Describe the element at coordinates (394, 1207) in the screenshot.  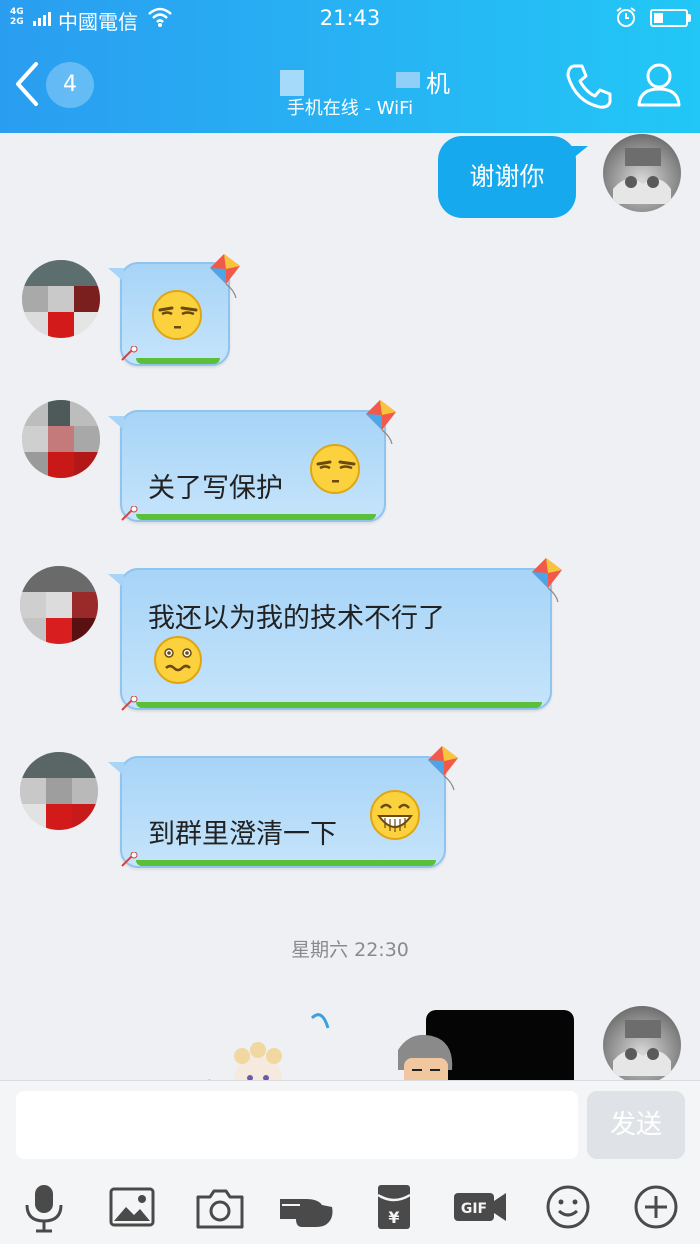
I see `red-envelope-icon: ¥` at that location.